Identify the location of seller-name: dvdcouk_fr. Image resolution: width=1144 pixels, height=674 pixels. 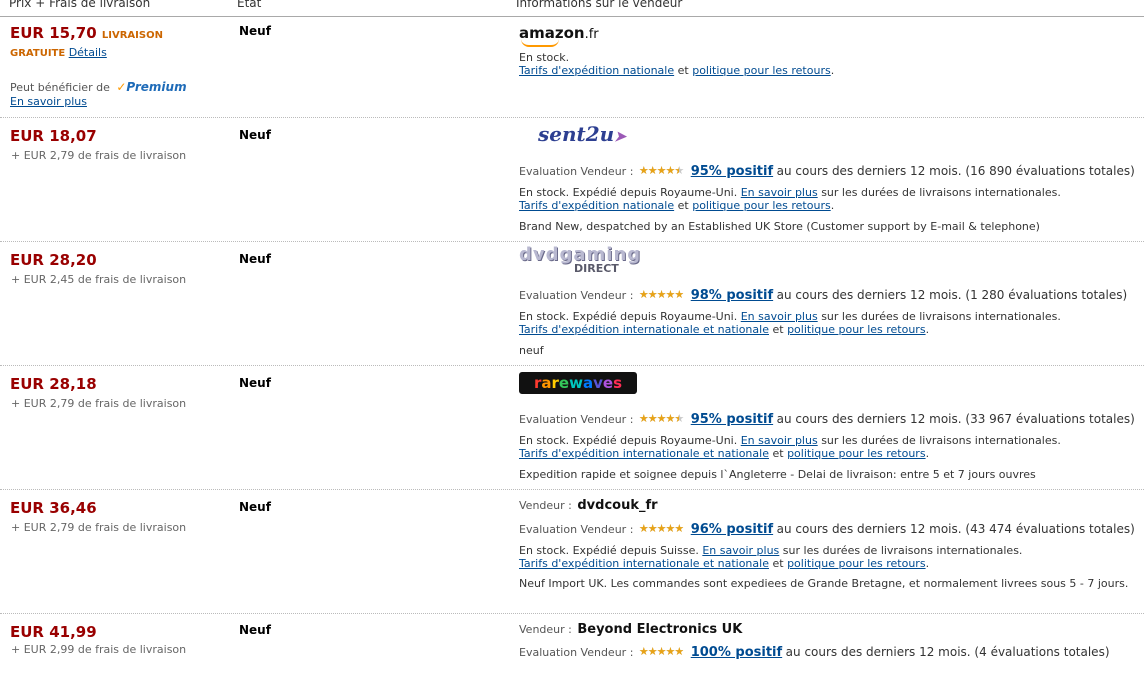
(617, 505).